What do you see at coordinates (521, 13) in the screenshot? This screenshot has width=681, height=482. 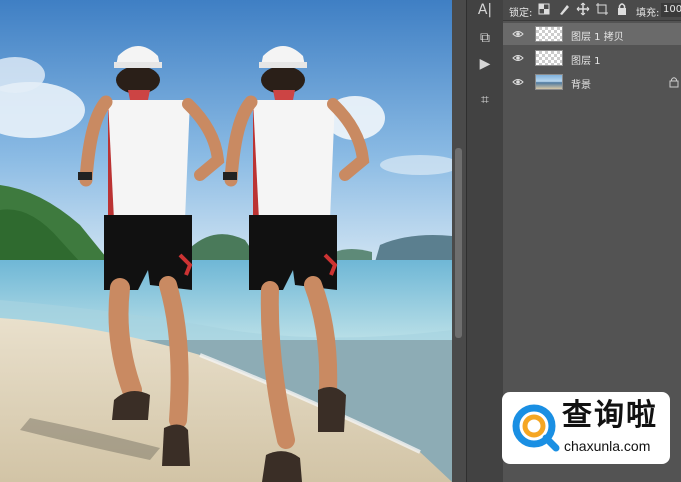 I see `lock-label: 锁定:` at bounding box center [521, 13].